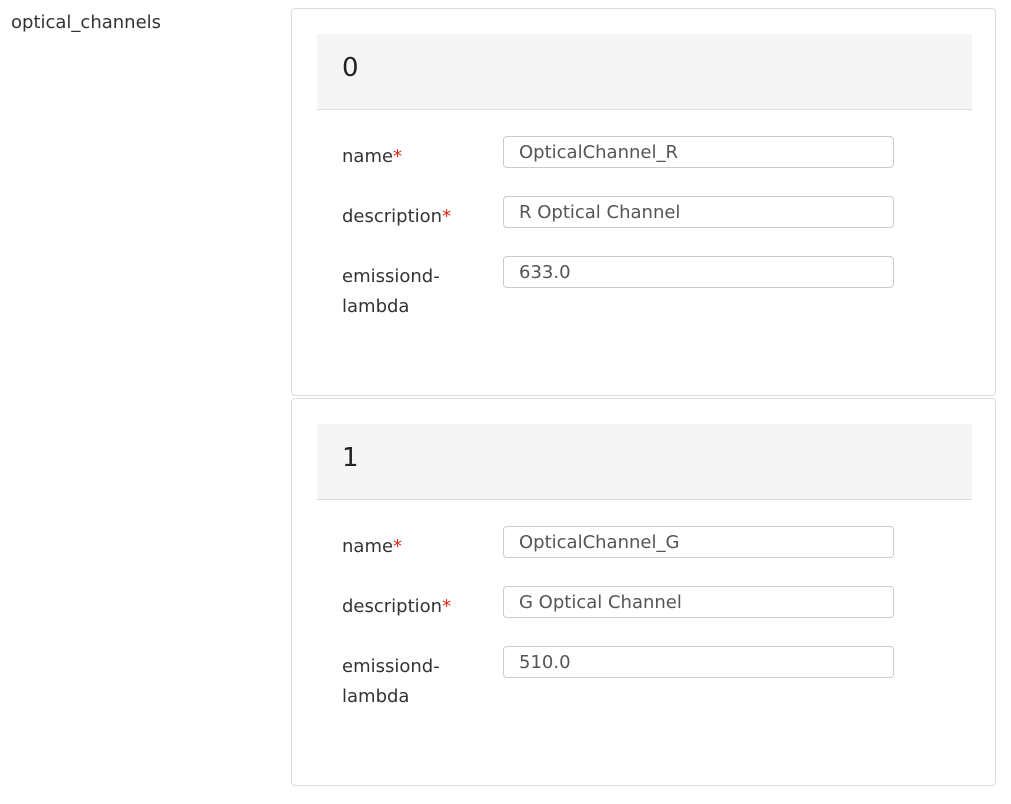  Describe the element at coordinates (86, 22) in the screenshot. I see `section-label: optical_channels` at that location.